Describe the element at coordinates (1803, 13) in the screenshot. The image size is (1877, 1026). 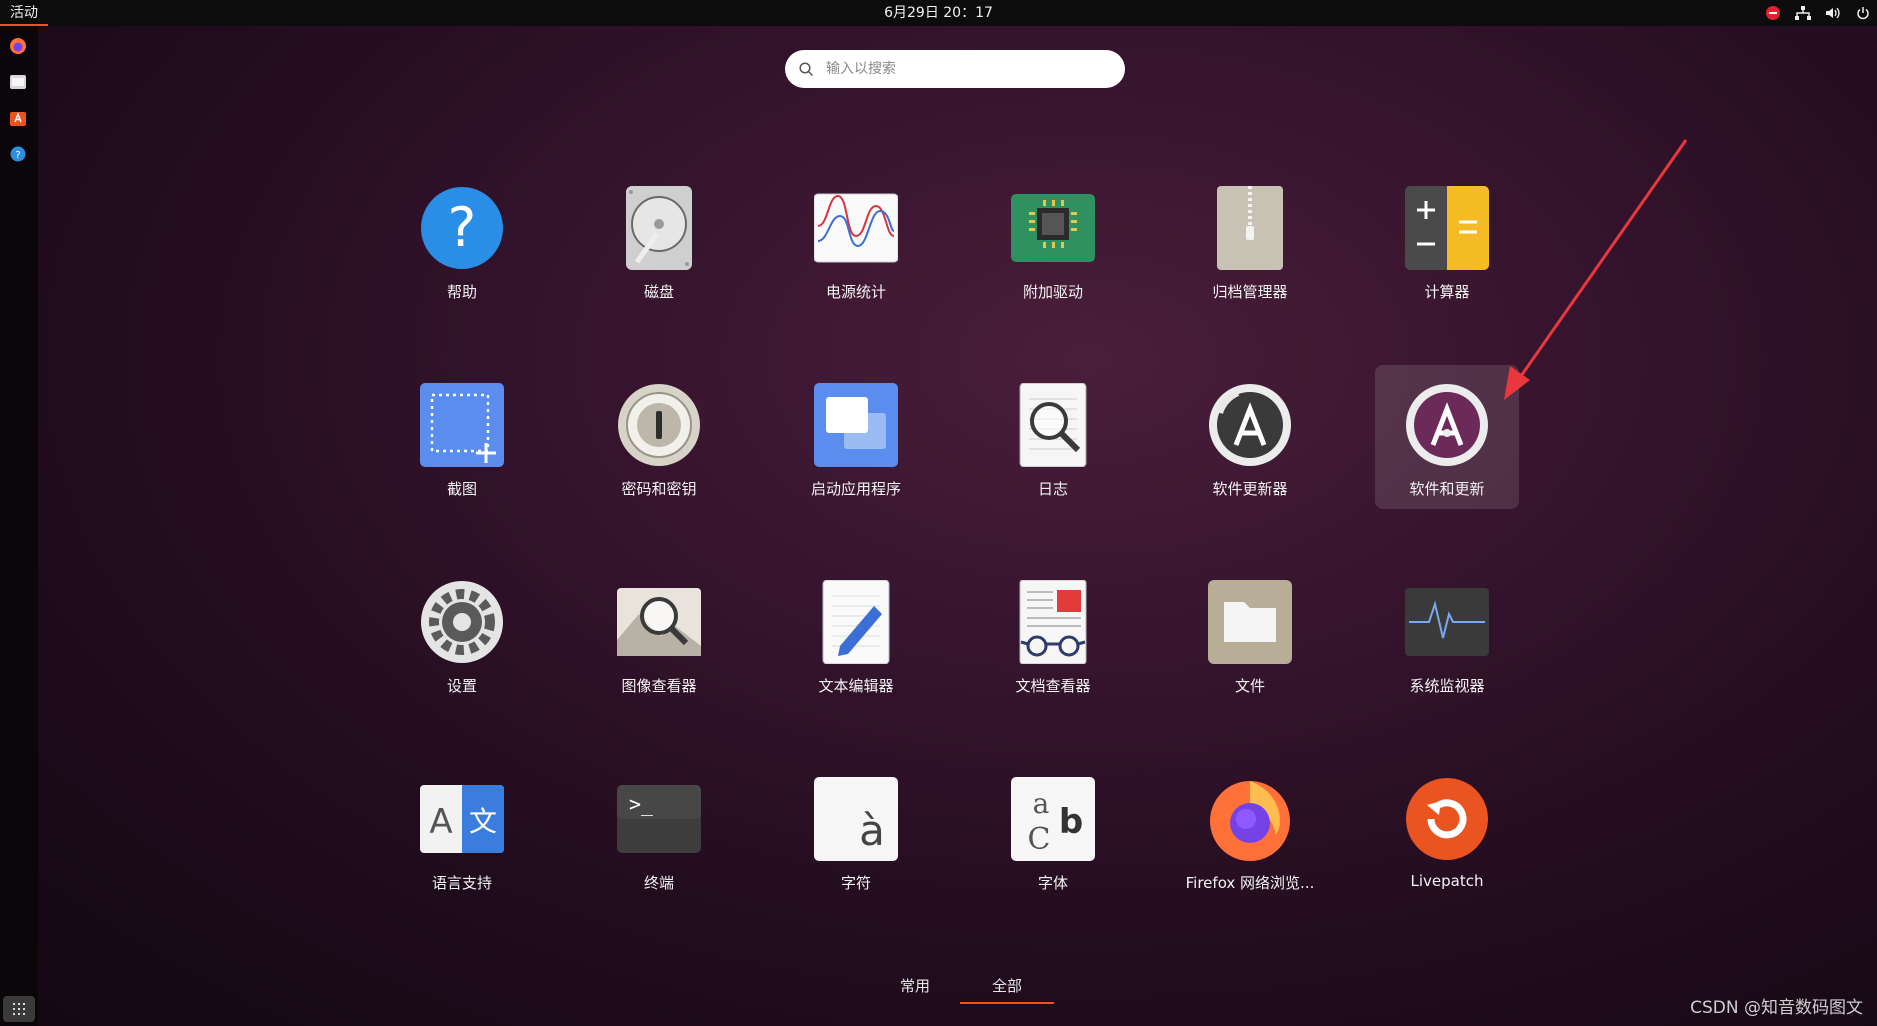
I see `network-icon` at that location.